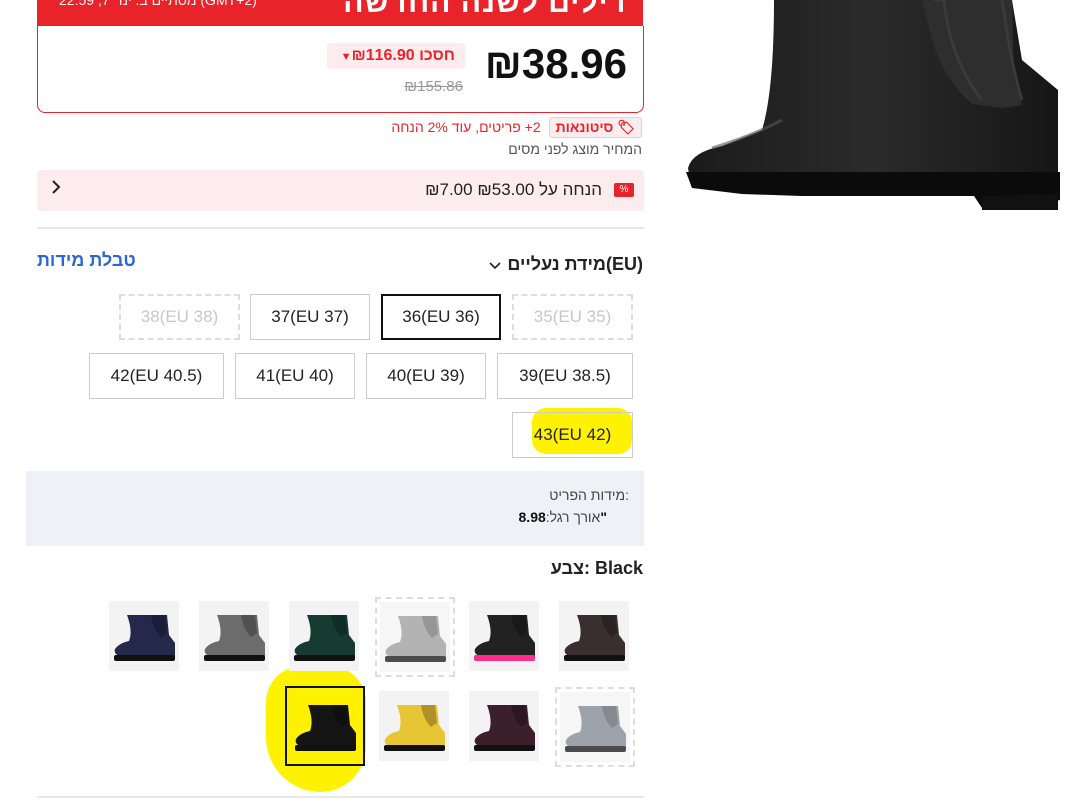 The width and height of the screenshot is (1072, 802). I want to click on size-option-40: 40(EU 39), so click(426, 376).